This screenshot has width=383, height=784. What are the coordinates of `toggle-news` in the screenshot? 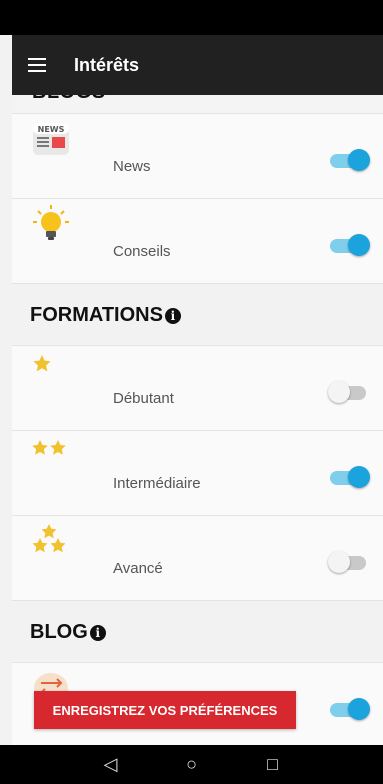 It's located at (350, 160).